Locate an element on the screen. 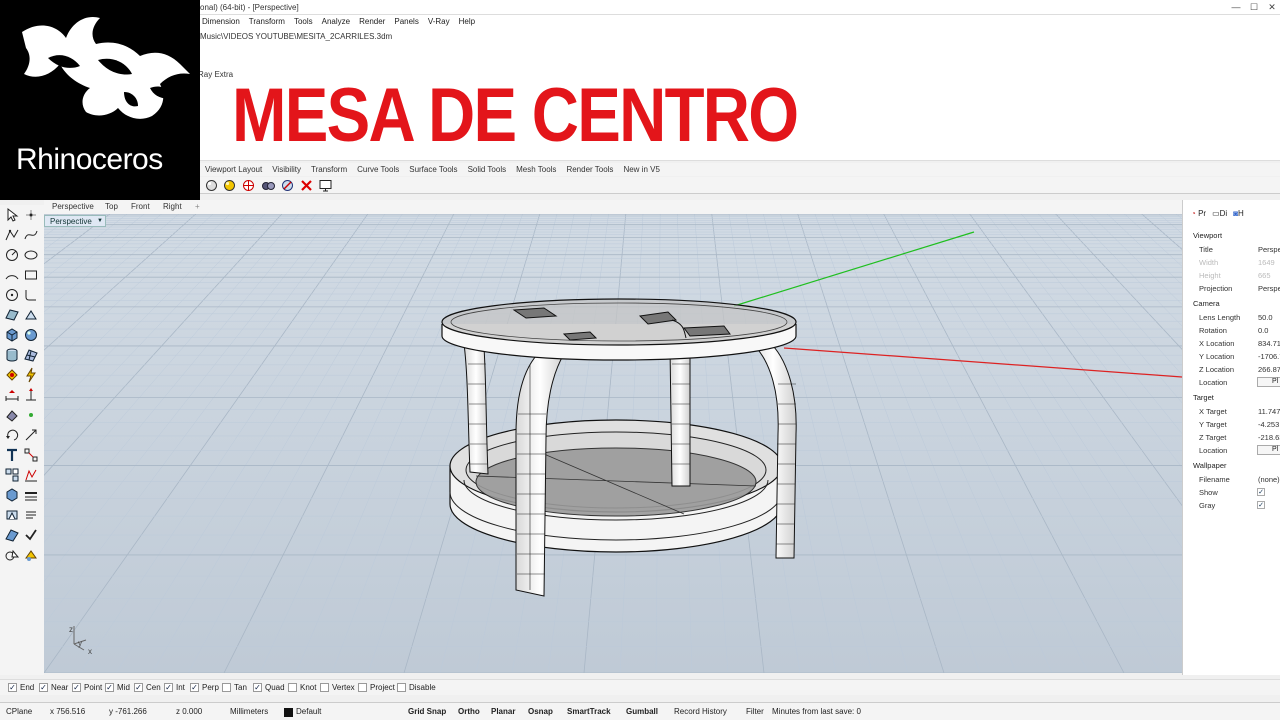  prop-x-target-value: 11.747 is located at coordinates (1269, 411).